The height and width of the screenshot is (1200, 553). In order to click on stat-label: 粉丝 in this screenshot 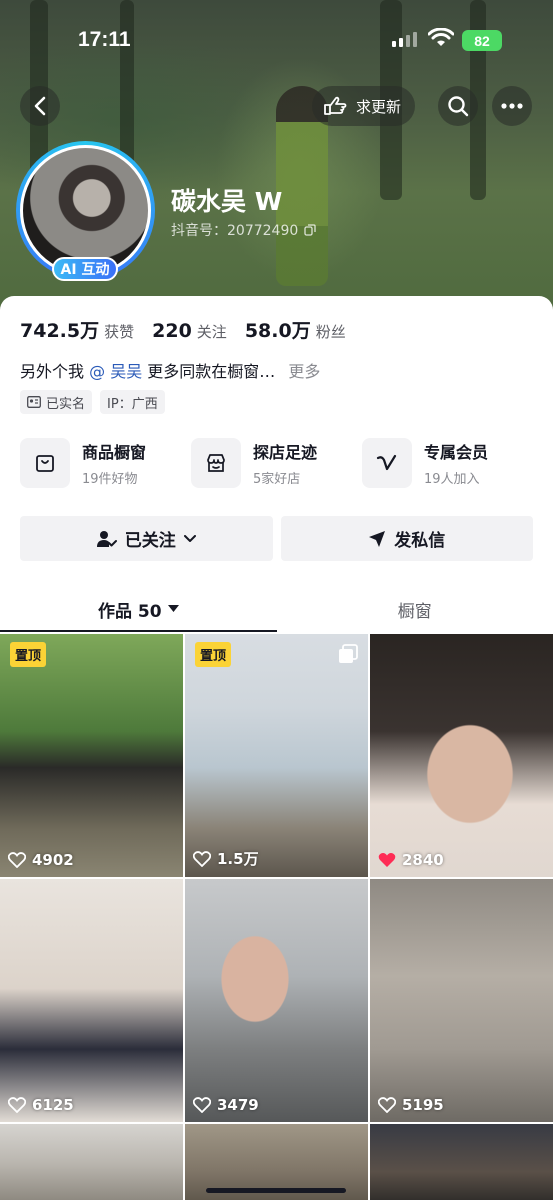, I will do `click(330, 332)`.